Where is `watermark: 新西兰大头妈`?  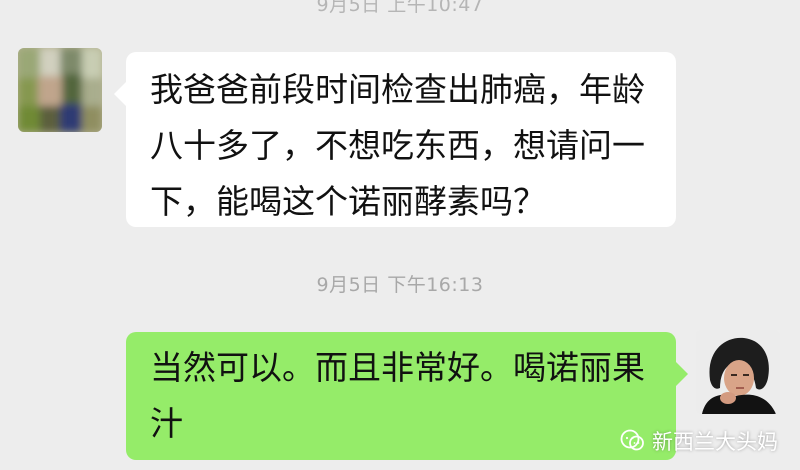 watermark: 新西兰大头妈 is located at coordinates (699, 441).